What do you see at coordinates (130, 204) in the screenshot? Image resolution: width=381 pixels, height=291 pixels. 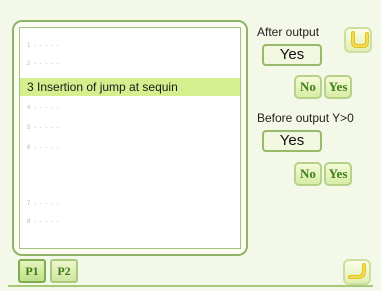 I see `list-item: 7 - - - - -` at bounding box center [130, 204].